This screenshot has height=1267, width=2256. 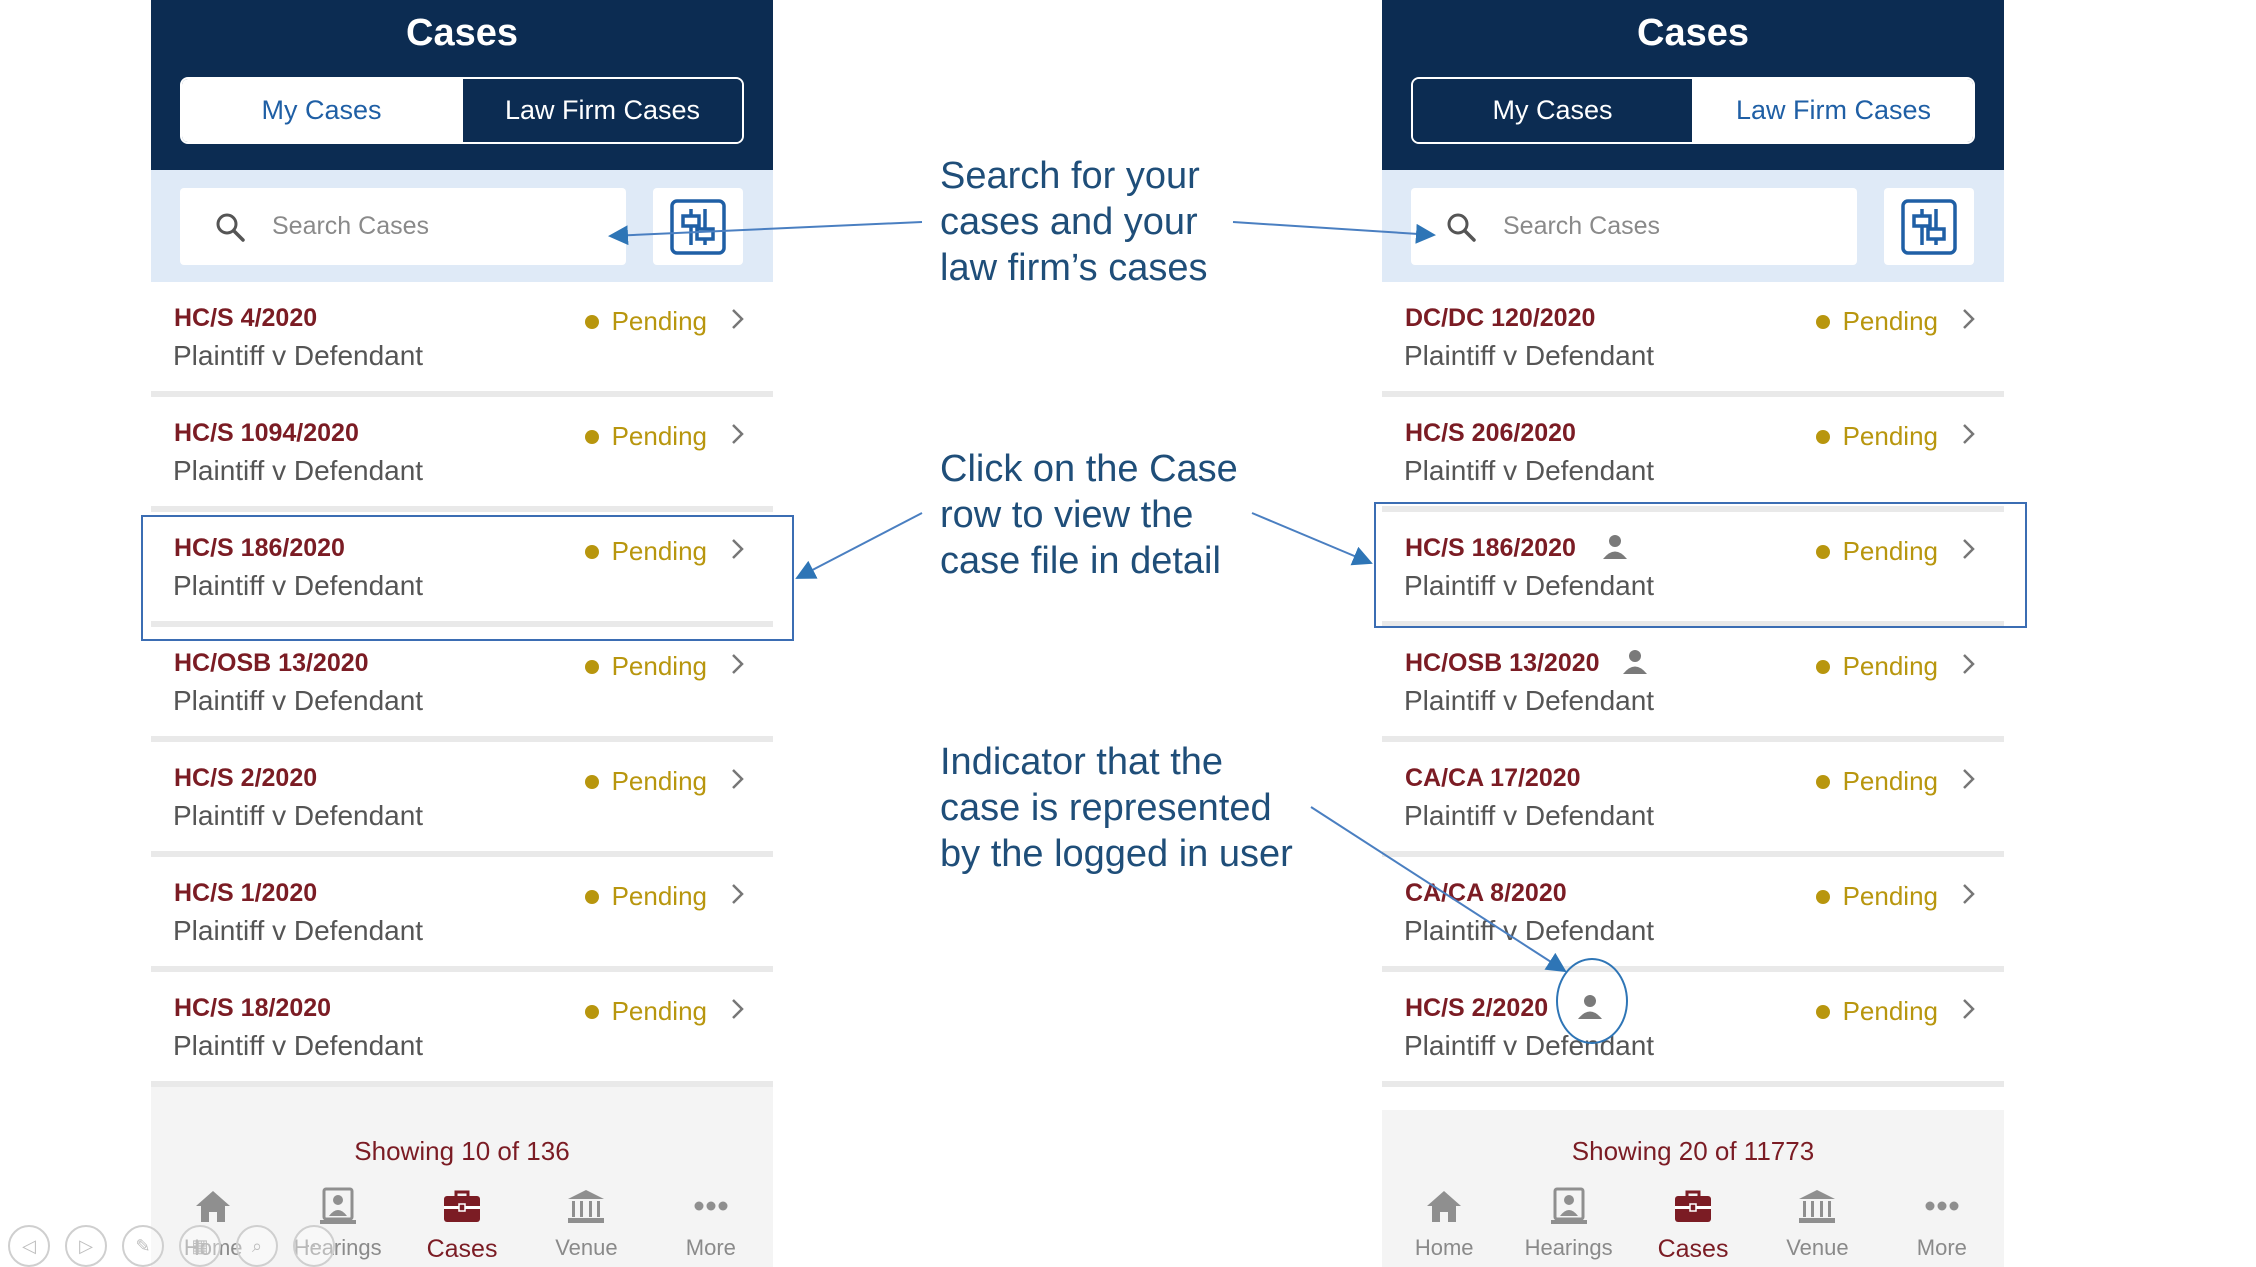 What do you see at coordinates (200, 1246) in the screenshot?
I see `slides-grid-button: ▦` at bounding box center [200, 1246].